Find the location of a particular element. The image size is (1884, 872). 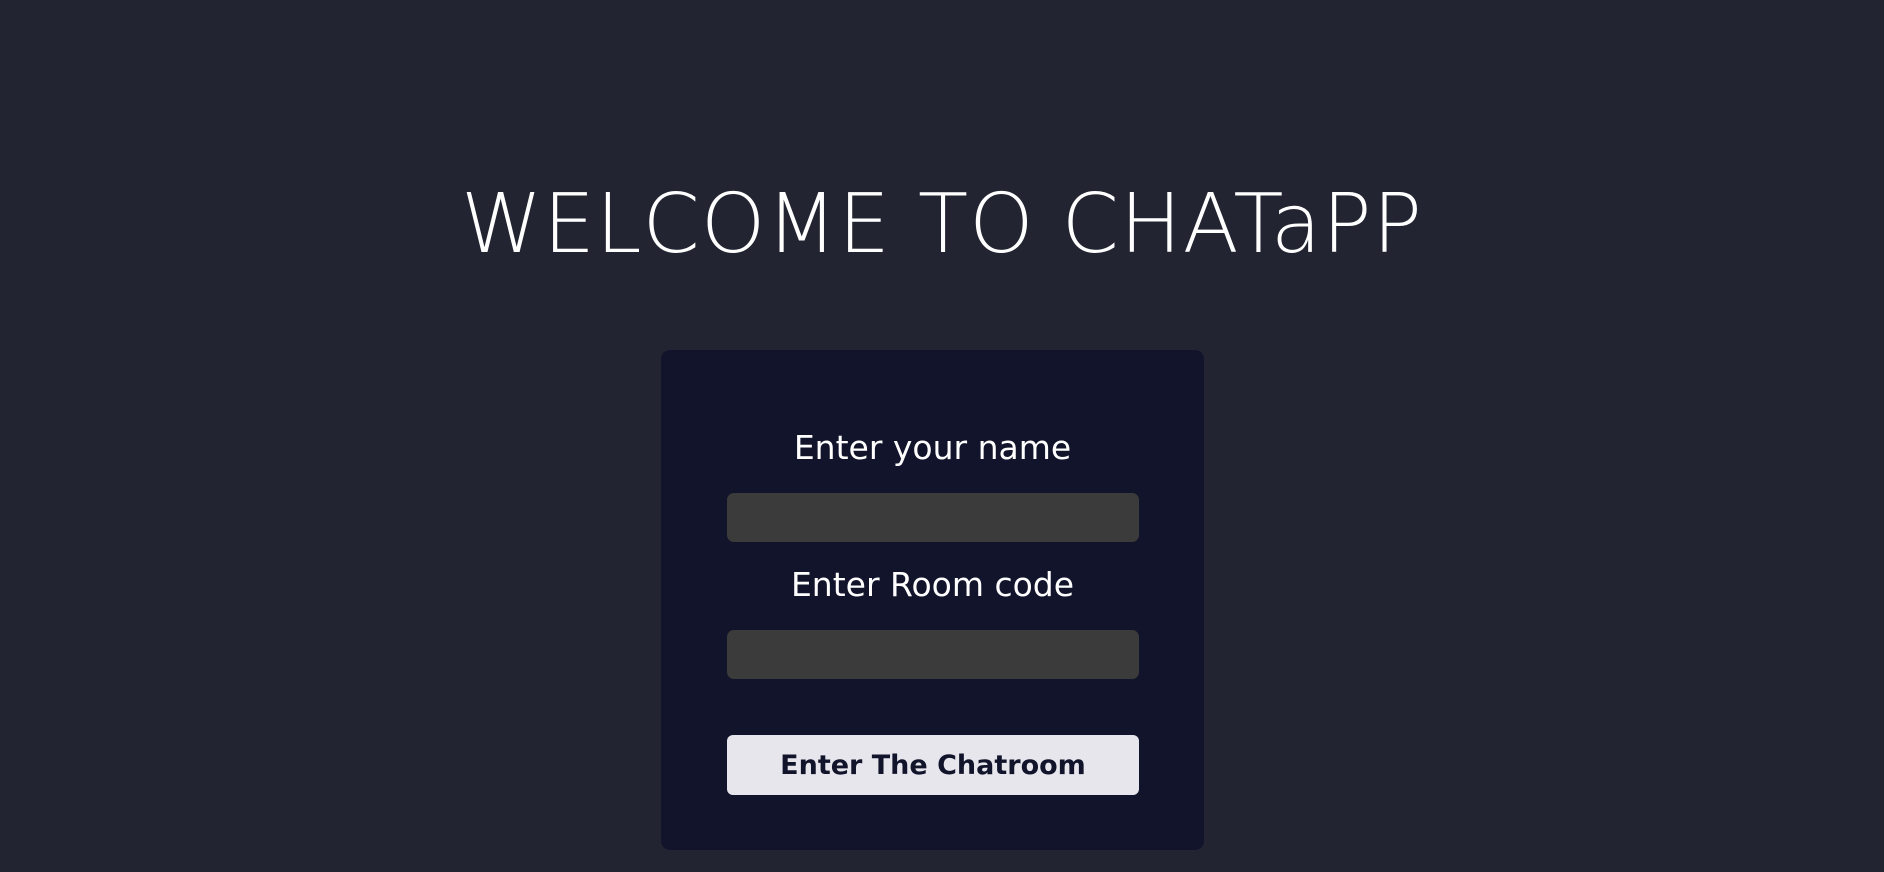

name-input is located at coordinates (933, 517).